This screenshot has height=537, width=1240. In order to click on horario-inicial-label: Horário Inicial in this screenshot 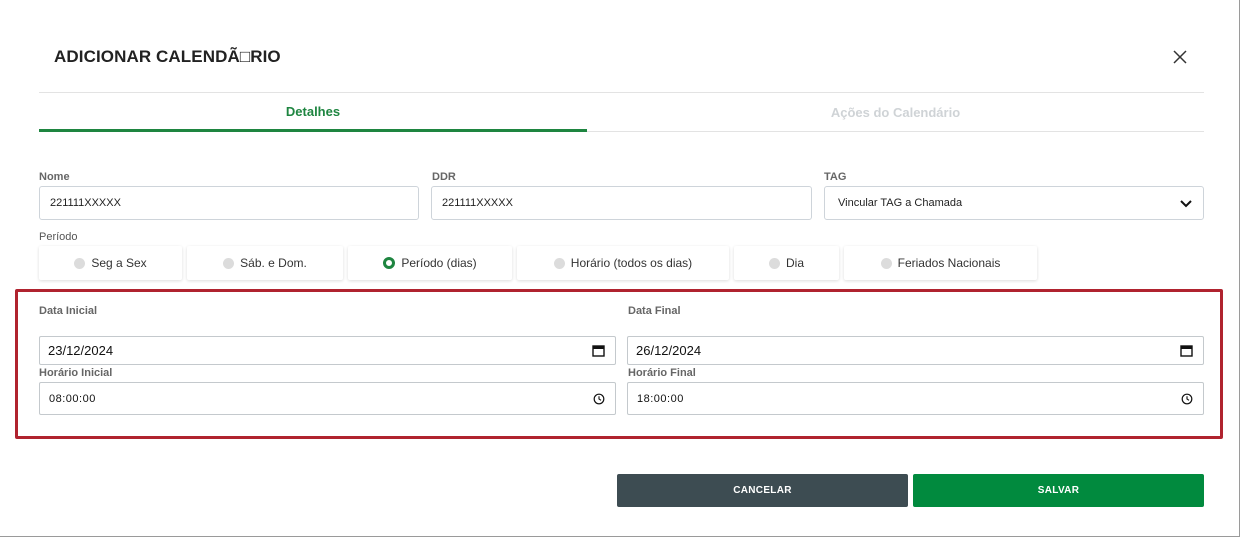, I will do `click(76, 373)`.